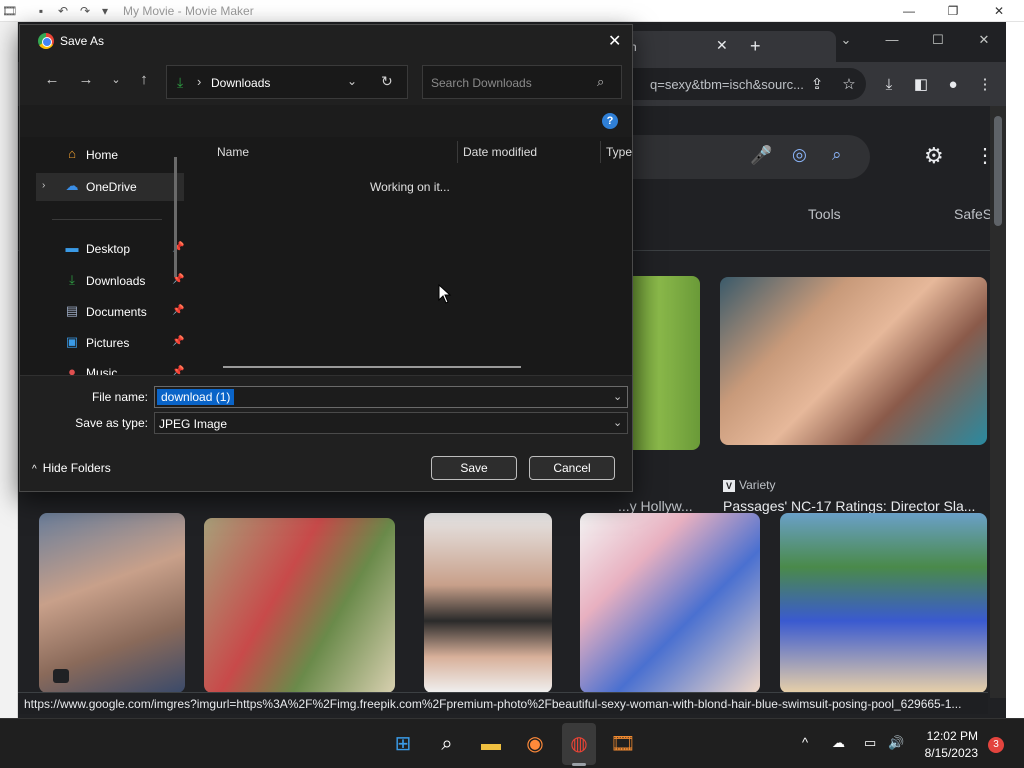 This screenshot has height=768, width=1024. What do you see at coordinates (909, 11) in the screenshot?
I see `minimize-button: —` at bounding box center [909, 11].